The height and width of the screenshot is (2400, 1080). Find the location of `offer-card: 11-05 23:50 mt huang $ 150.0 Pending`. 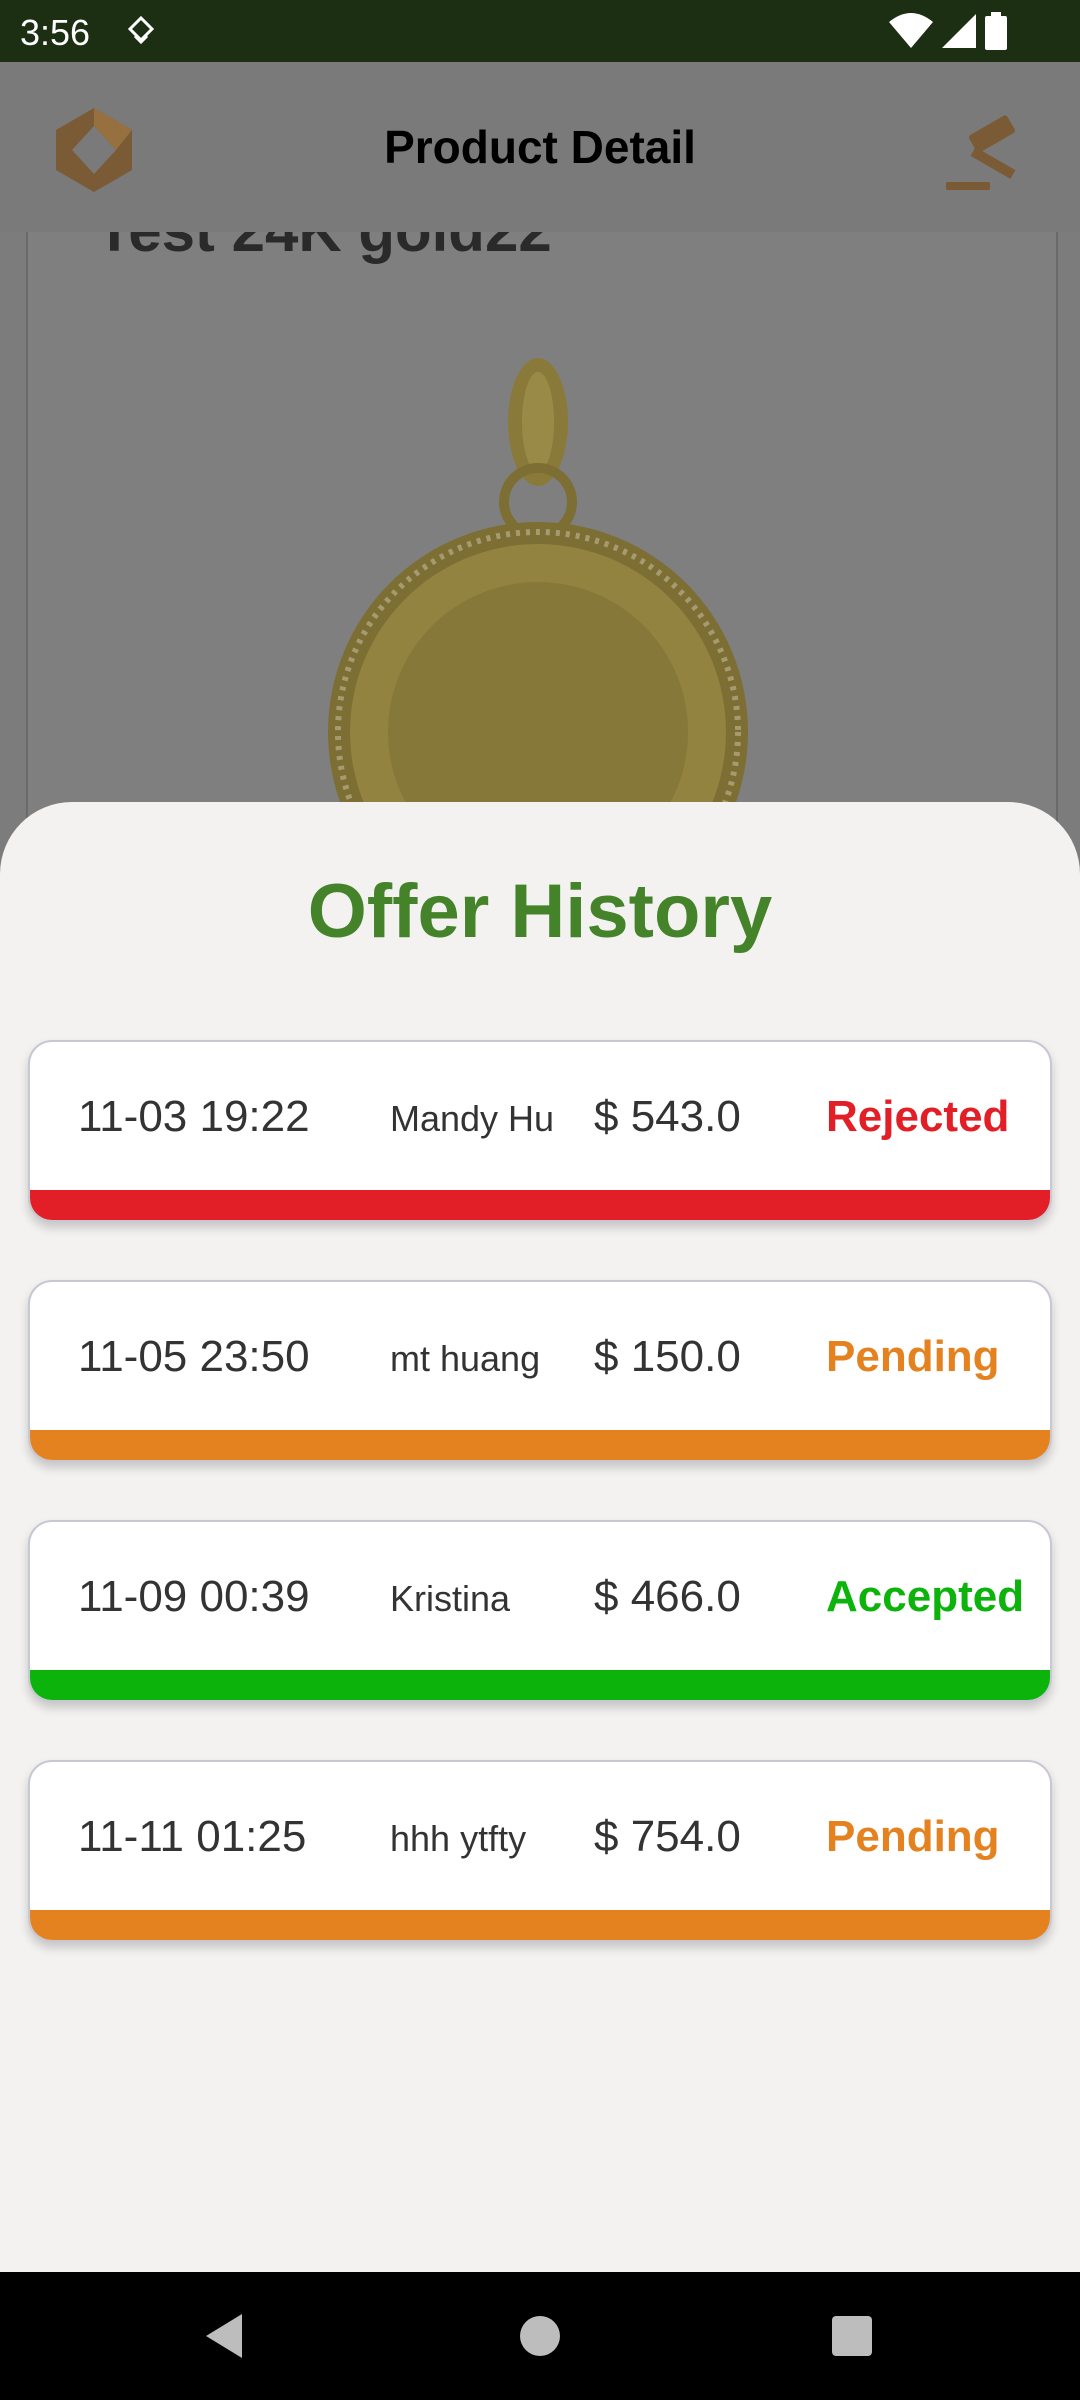

offer-card: 11-05 23:50 mt huang $ 150.0 Pending is located at coordinates (540, 1371).